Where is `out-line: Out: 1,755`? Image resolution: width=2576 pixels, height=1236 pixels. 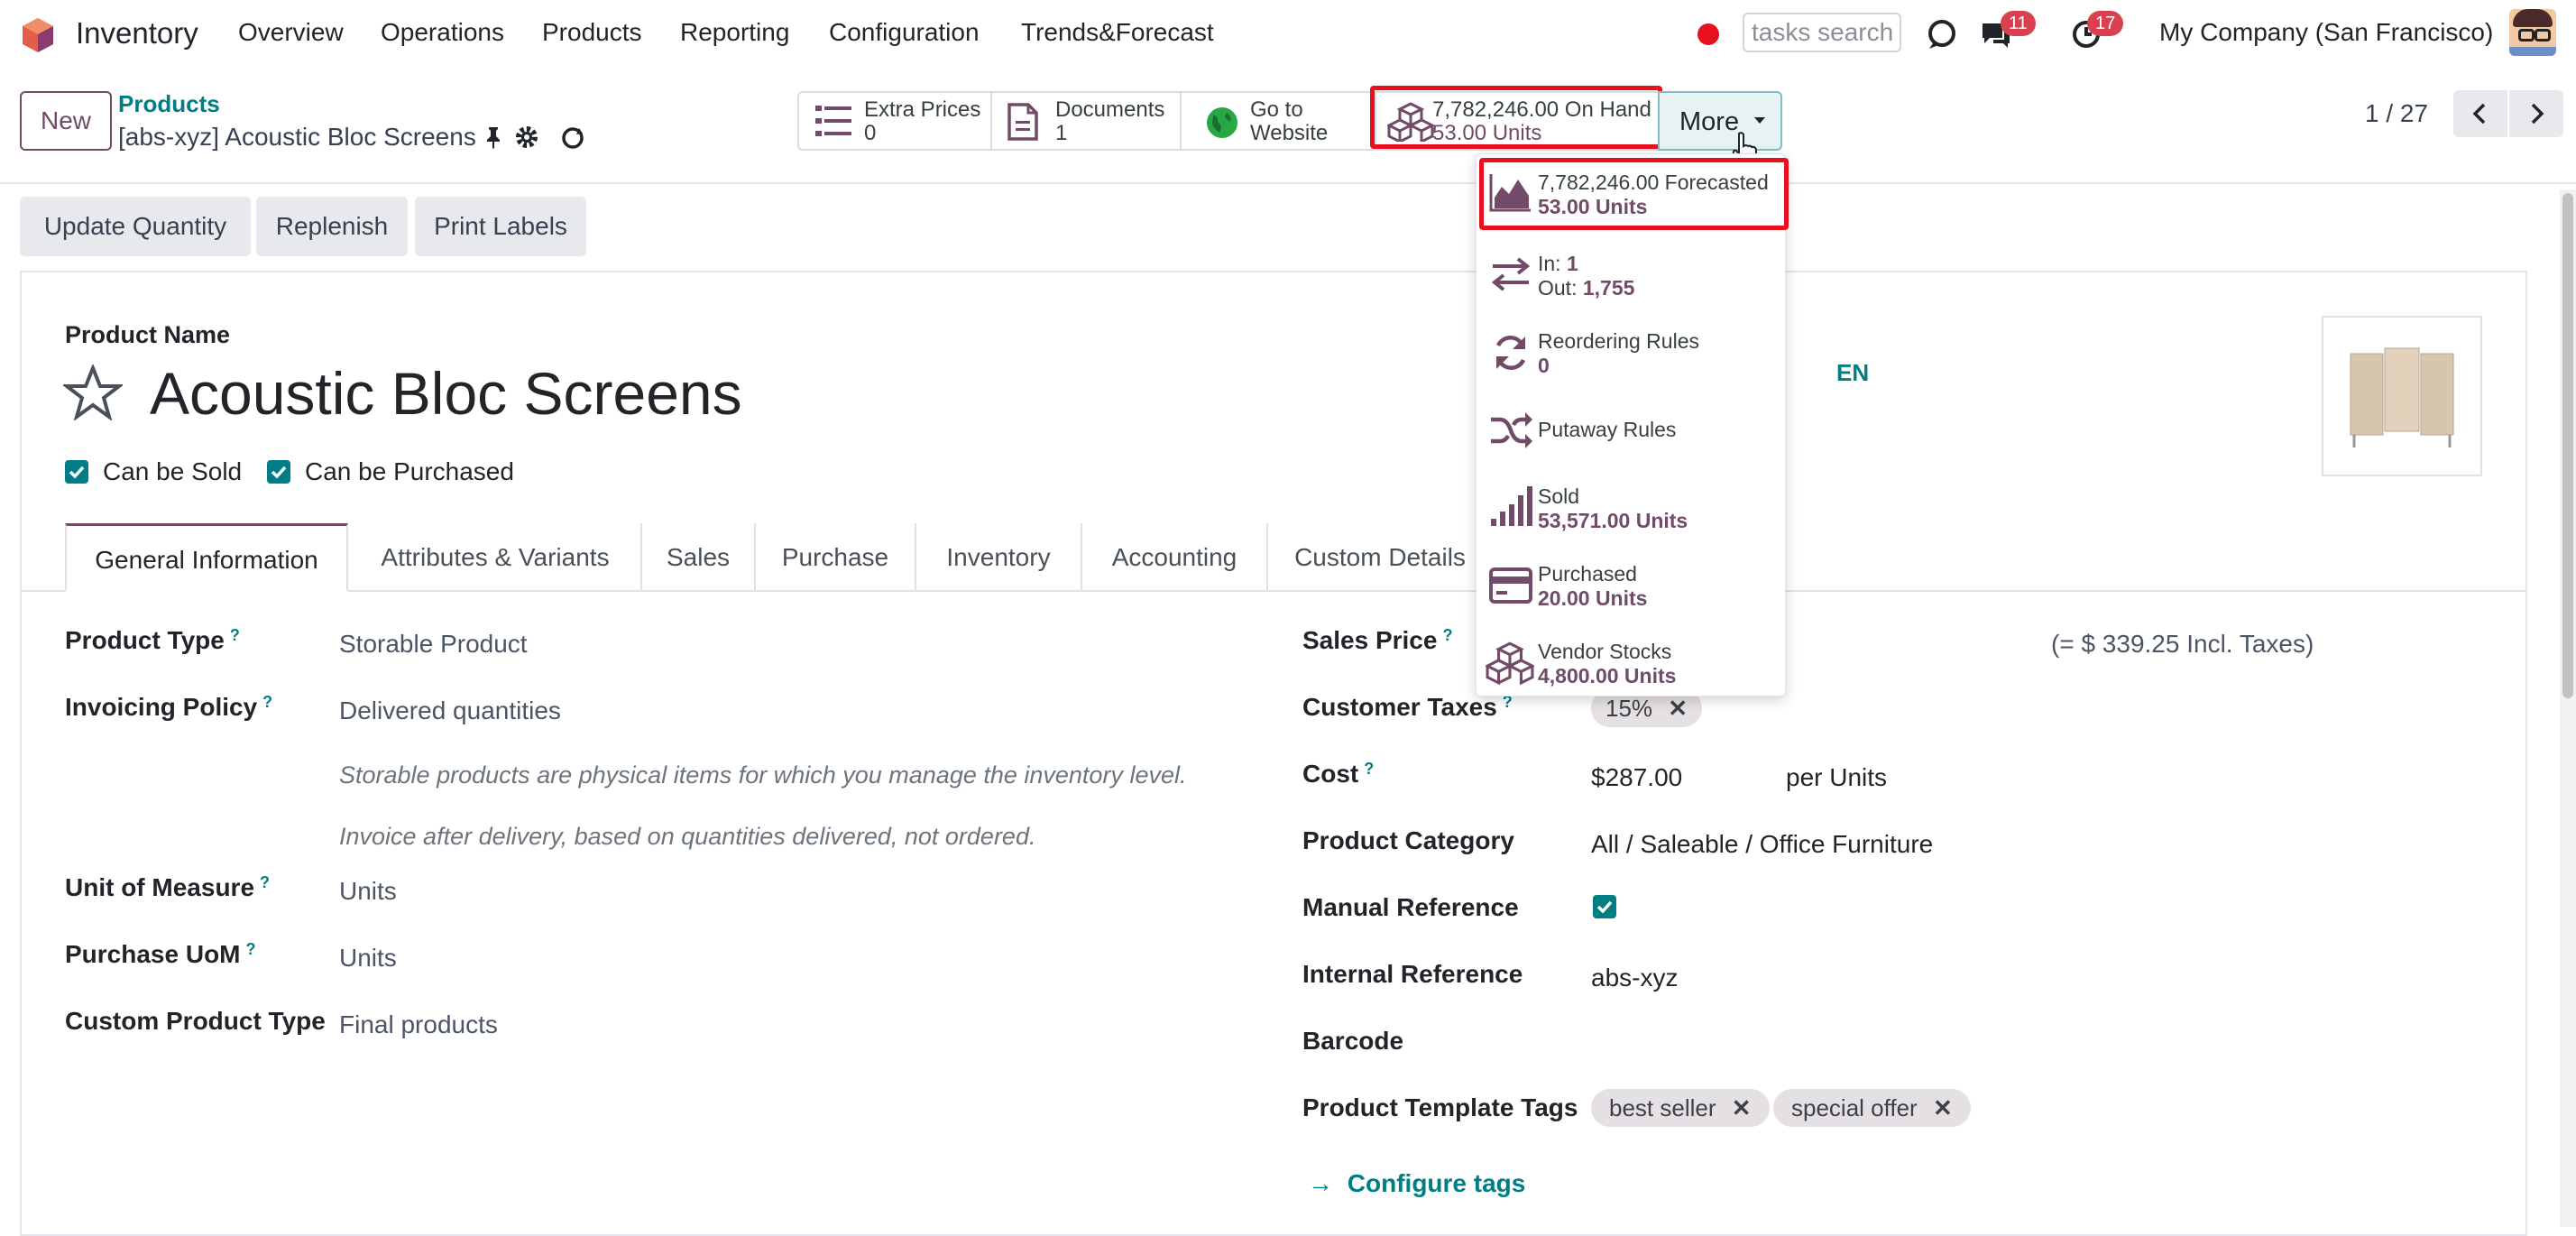
out-line: Out: 1,755 is located at coordinates (1586, 288).